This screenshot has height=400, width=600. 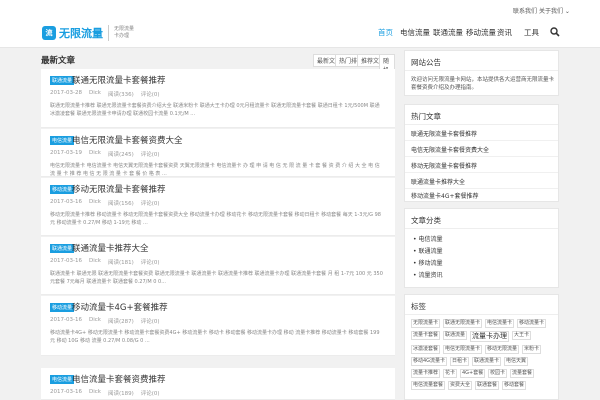 I want to click on tag-link: 电信无限流量卡, so click(x=463, y=349).